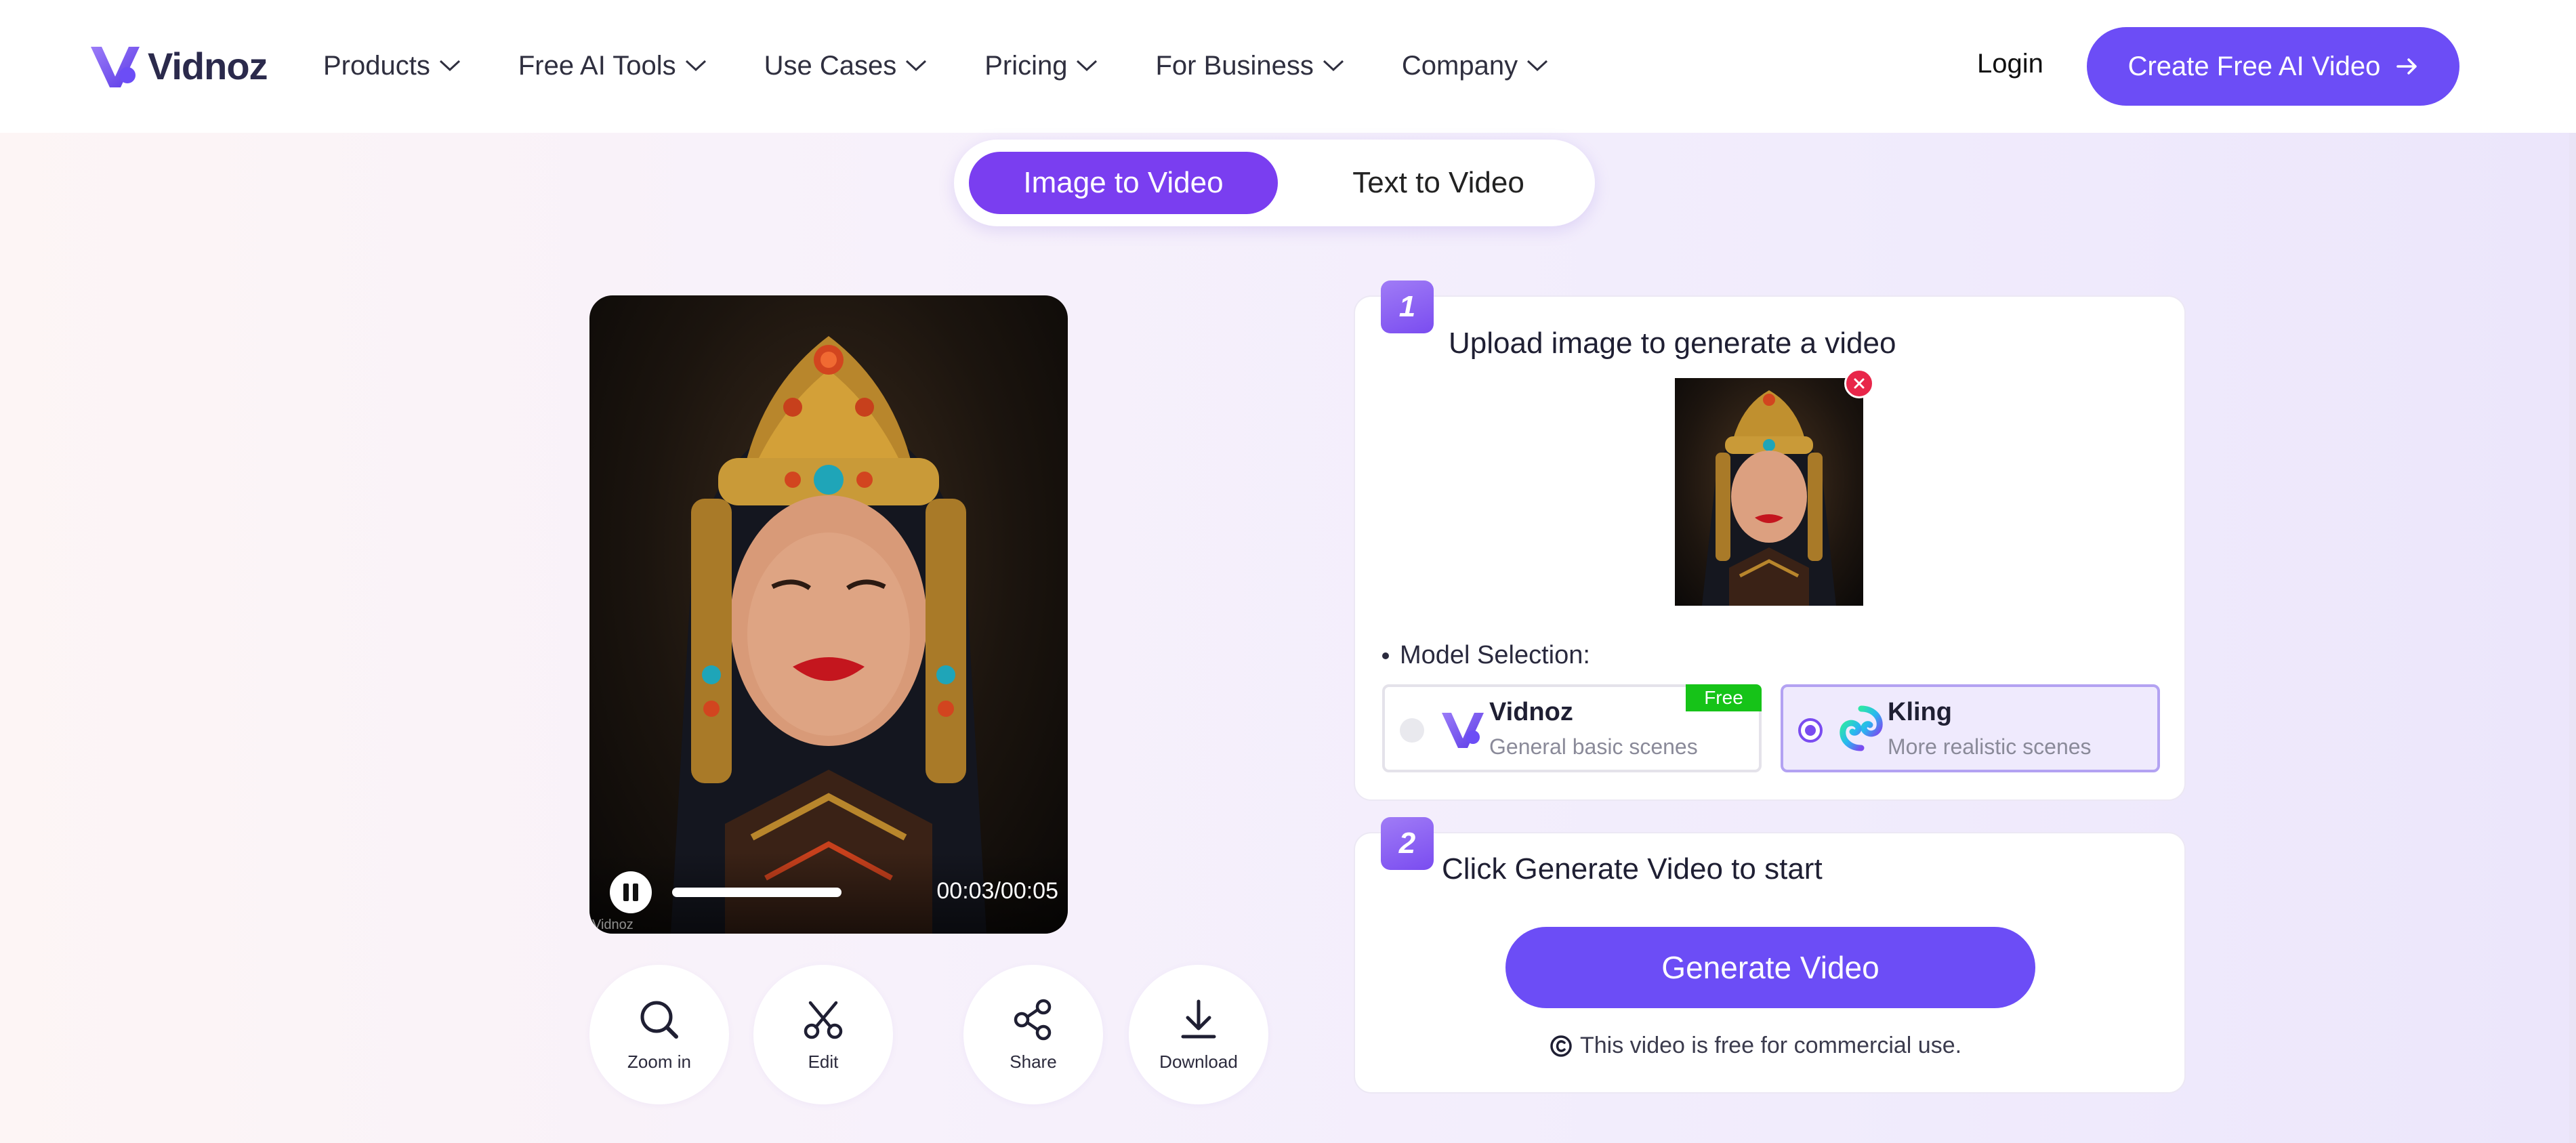  What do you see at coordinates (1407, 843) in the screenshot?
I see `step-2-badge: 2` at bounding box center [1407, 843].